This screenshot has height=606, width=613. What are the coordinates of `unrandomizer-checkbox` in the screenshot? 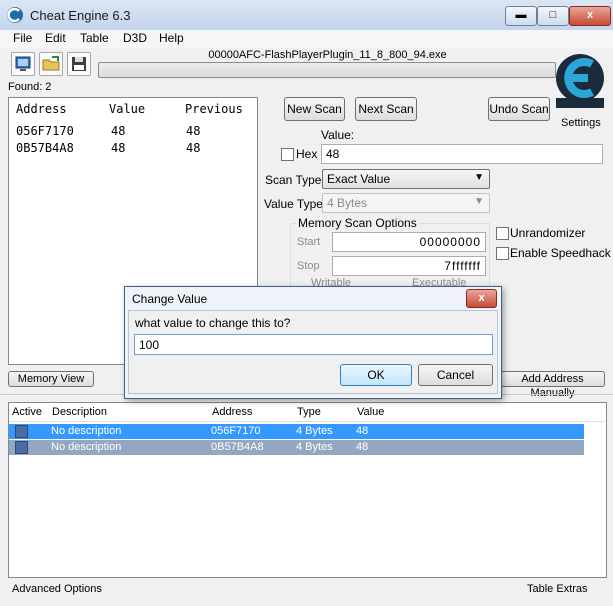 It's located at (502, 233).